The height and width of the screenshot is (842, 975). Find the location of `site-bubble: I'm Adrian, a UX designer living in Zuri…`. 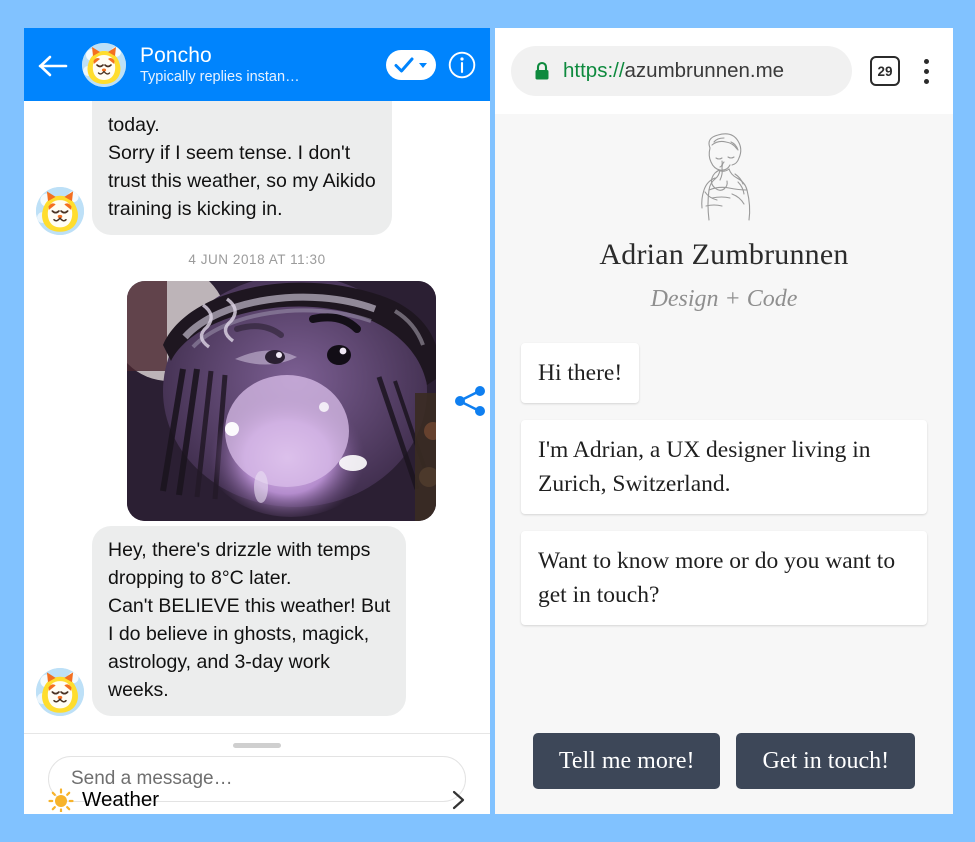

site-bubble: I'm Adrian, a UX designer living in Zuri… is located at coordinates (724, 467).